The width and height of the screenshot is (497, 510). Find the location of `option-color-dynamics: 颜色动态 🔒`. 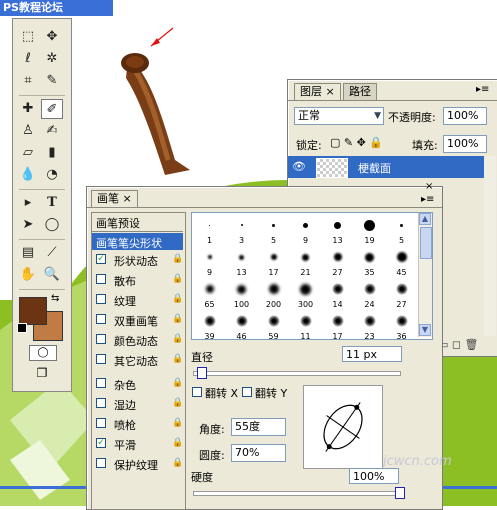

option-color-dynamics: 颜色动态 🔒 is located at coordinates (140, 340).